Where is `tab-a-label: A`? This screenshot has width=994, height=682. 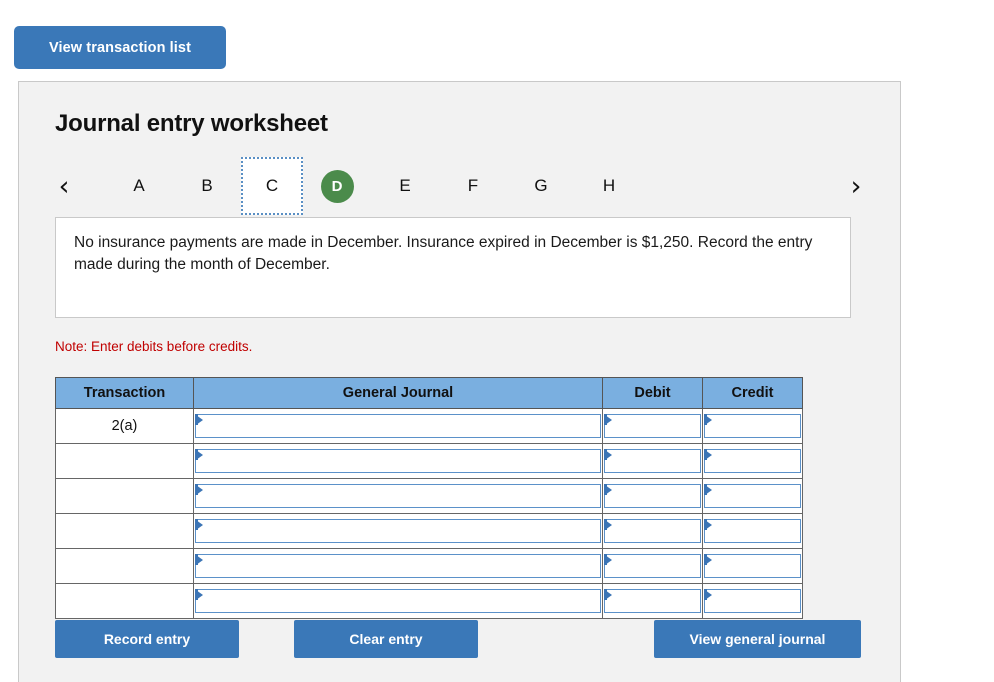
tab-a-label: A is located at coordinates (139, 185).